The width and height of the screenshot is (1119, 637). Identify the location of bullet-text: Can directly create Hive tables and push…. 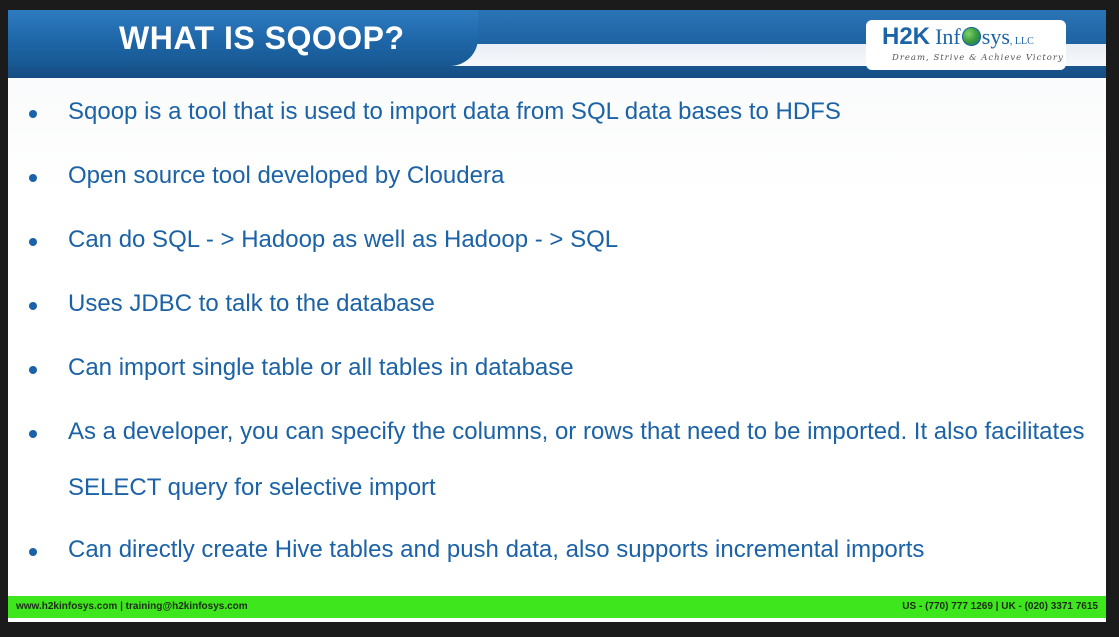
(496, 549).